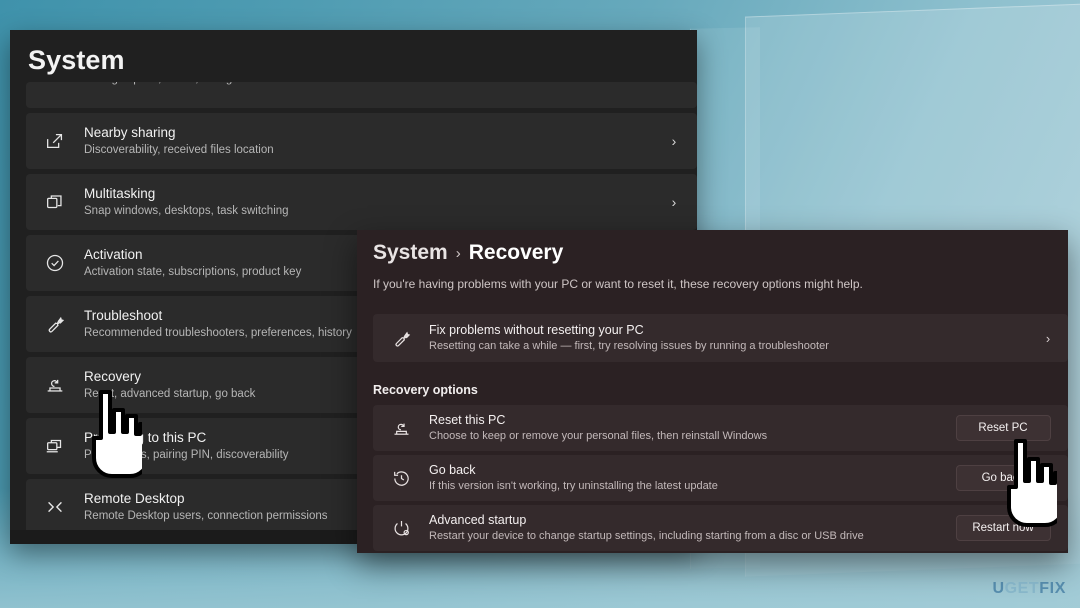 The image size is (1080, 608). Describe the element at coordinates (1052, 588) in the screenshot. I see `watermark-part-3: FIX` at that location.